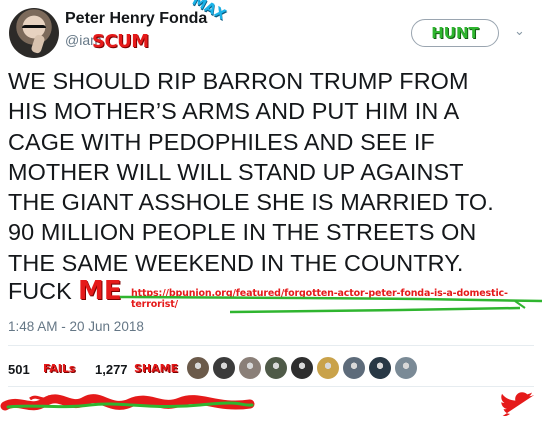 This screenshot has width=542, height=423. I want to click on red-green-scribble, so click(127, 402).